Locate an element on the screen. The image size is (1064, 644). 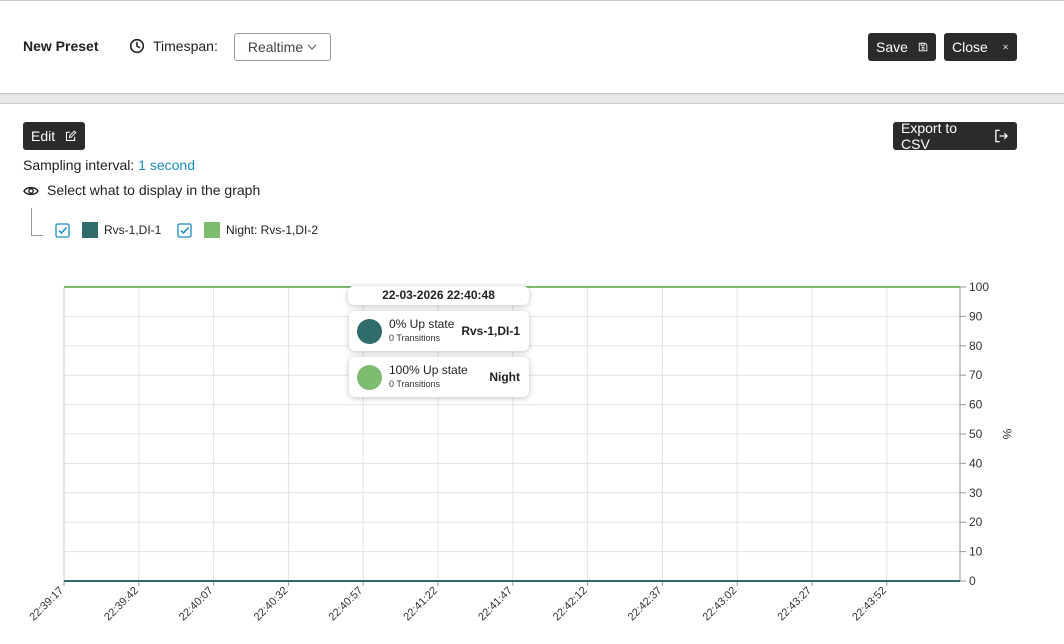
tooltip-series-name: Rvs-1,DI-1 is located at coordinates (490, 331).